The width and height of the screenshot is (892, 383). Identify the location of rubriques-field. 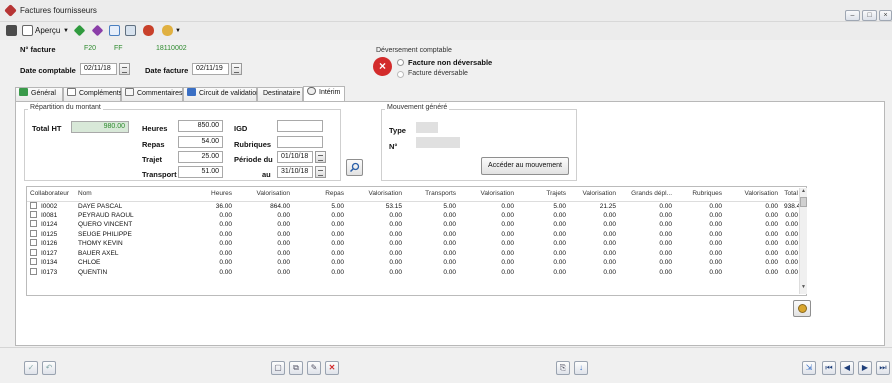
(300, 142).